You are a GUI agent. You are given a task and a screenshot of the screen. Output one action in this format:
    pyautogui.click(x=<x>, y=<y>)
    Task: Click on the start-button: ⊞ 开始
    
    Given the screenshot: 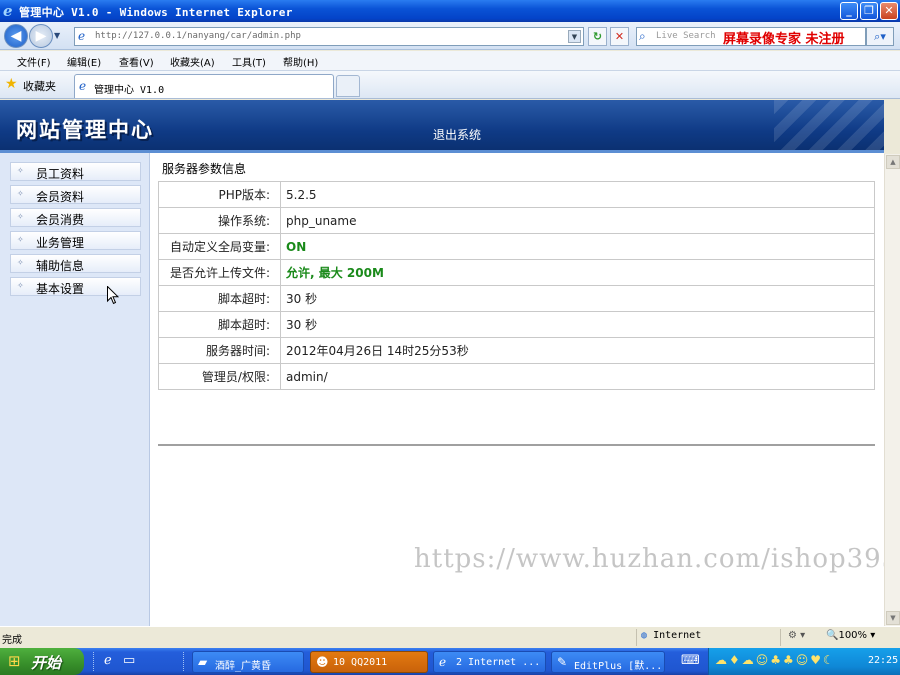 What is the action you would take?
    pyautogui.click(x=42, y=661)
    